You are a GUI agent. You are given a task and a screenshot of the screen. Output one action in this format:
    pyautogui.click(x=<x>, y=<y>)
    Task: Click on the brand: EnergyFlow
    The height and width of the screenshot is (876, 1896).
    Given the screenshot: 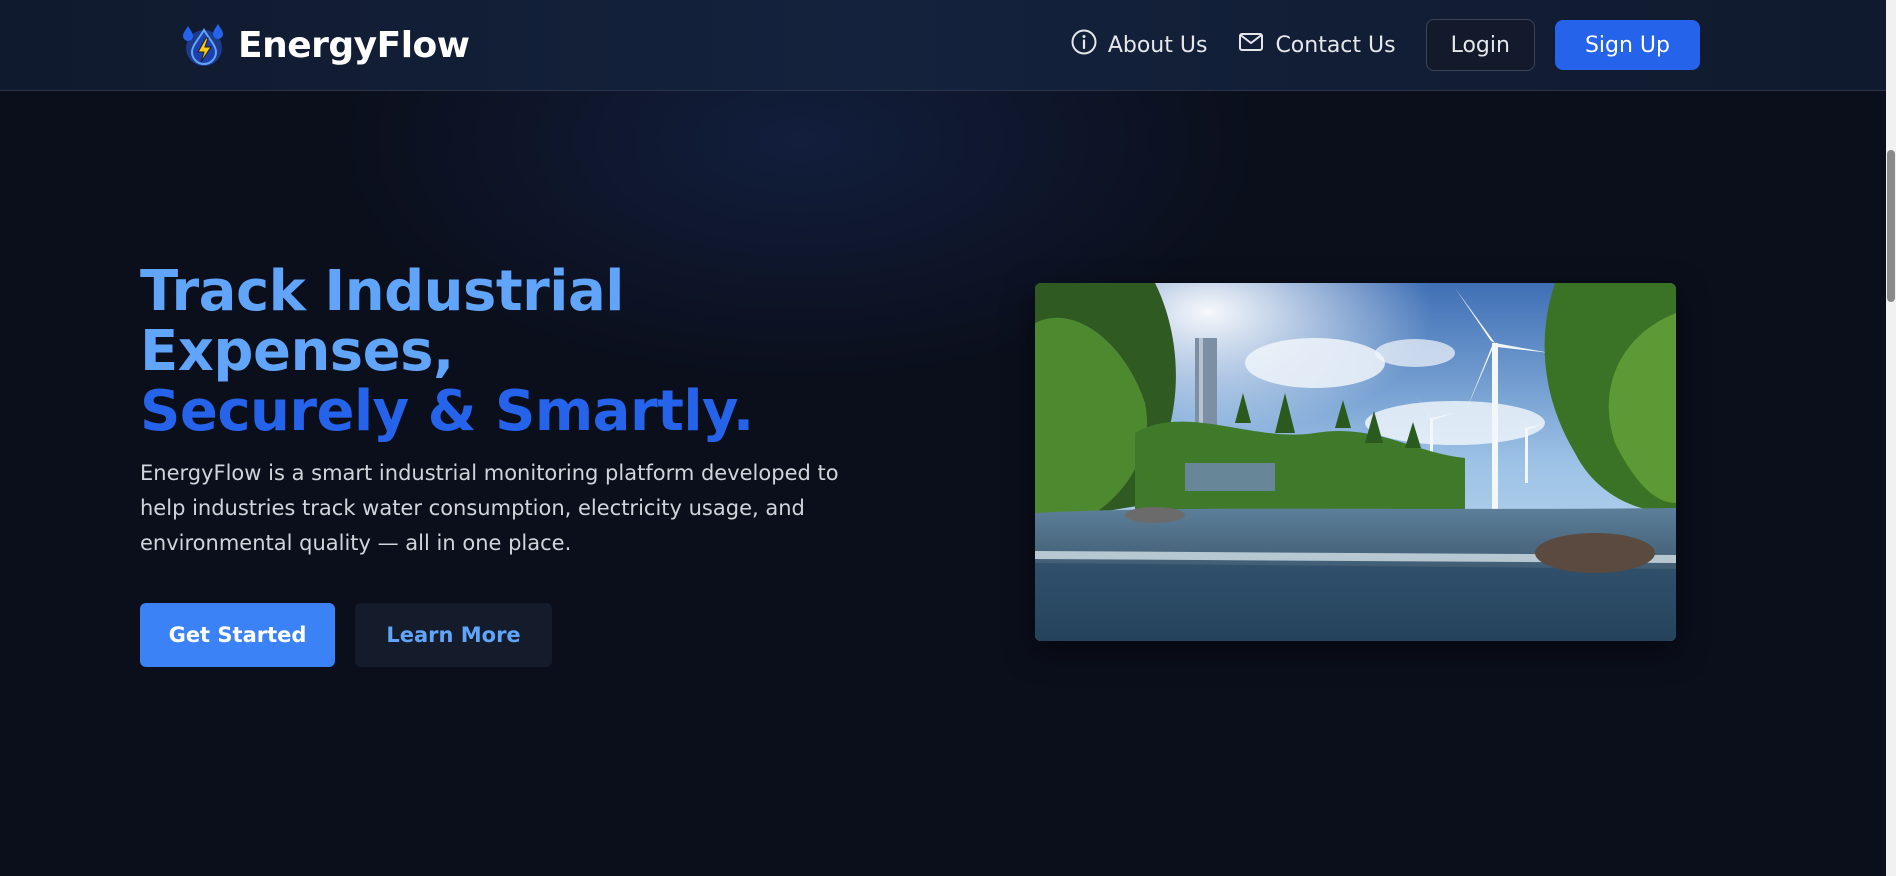 What is the action you would take?
    pyautogui.click(x=324, y=45)
    